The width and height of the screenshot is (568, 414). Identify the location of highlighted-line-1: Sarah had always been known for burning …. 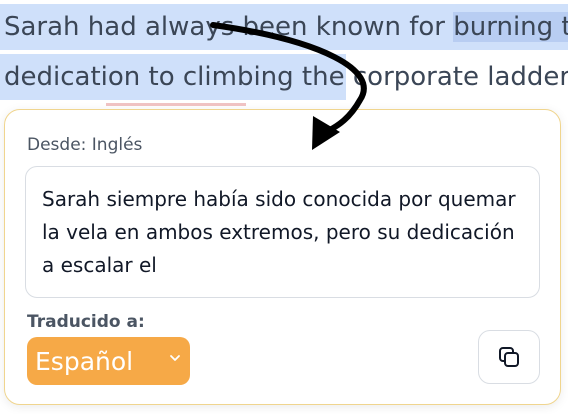
(284, 27).